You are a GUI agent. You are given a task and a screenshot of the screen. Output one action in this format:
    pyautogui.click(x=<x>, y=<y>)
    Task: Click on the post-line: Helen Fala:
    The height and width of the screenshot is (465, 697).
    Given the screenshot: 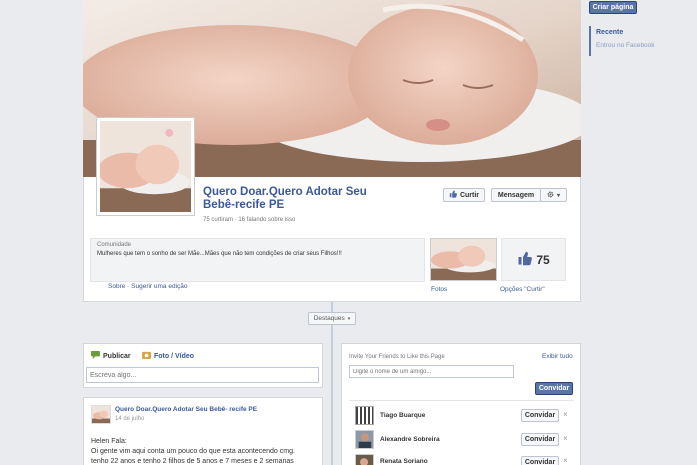 What is the action you would take?
    pyautogui.click(x=109, y=441)
    